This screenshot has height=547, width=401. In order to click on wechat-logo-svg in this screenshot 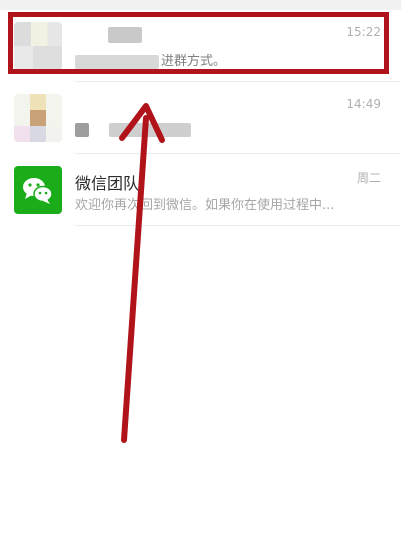, I will do `click(38, 191)`.